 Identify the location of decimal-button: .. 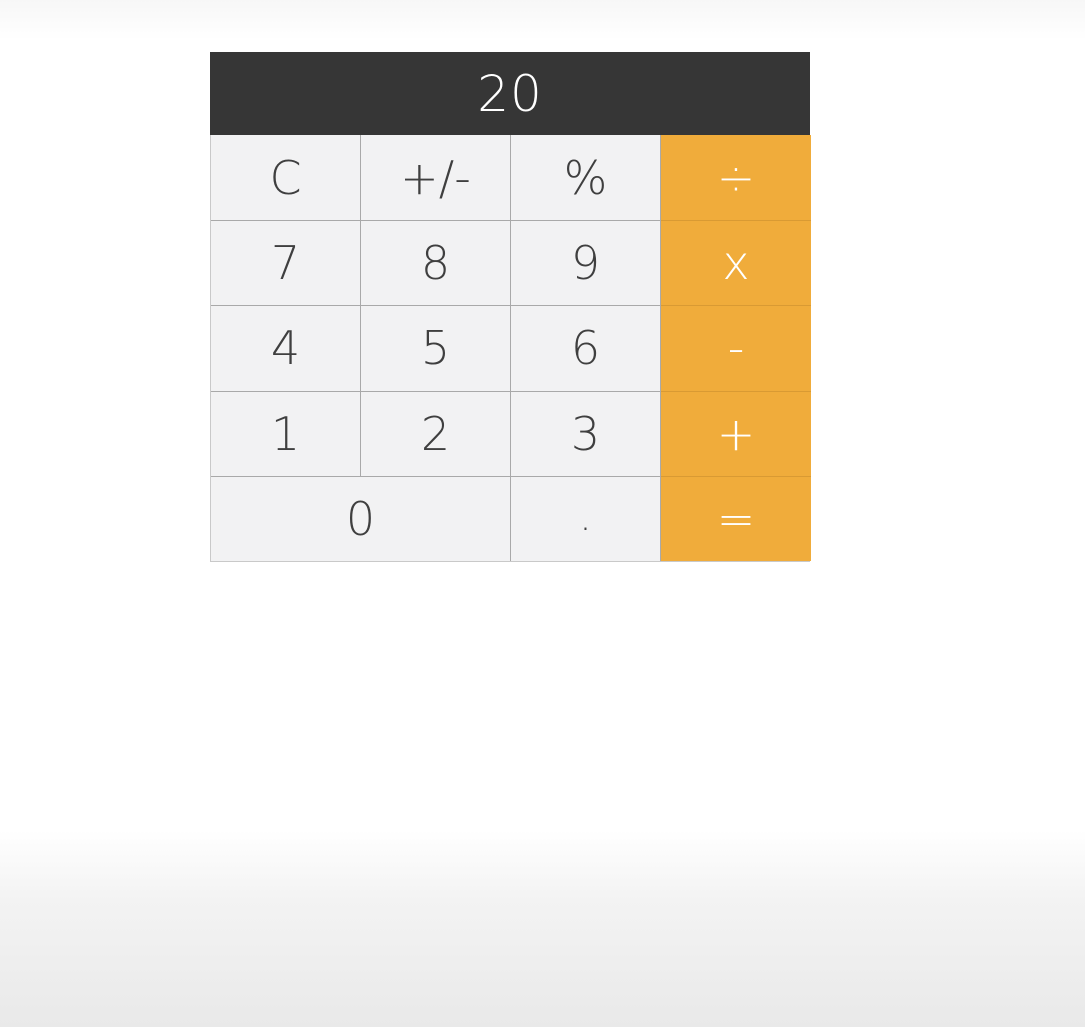
(586, 518).